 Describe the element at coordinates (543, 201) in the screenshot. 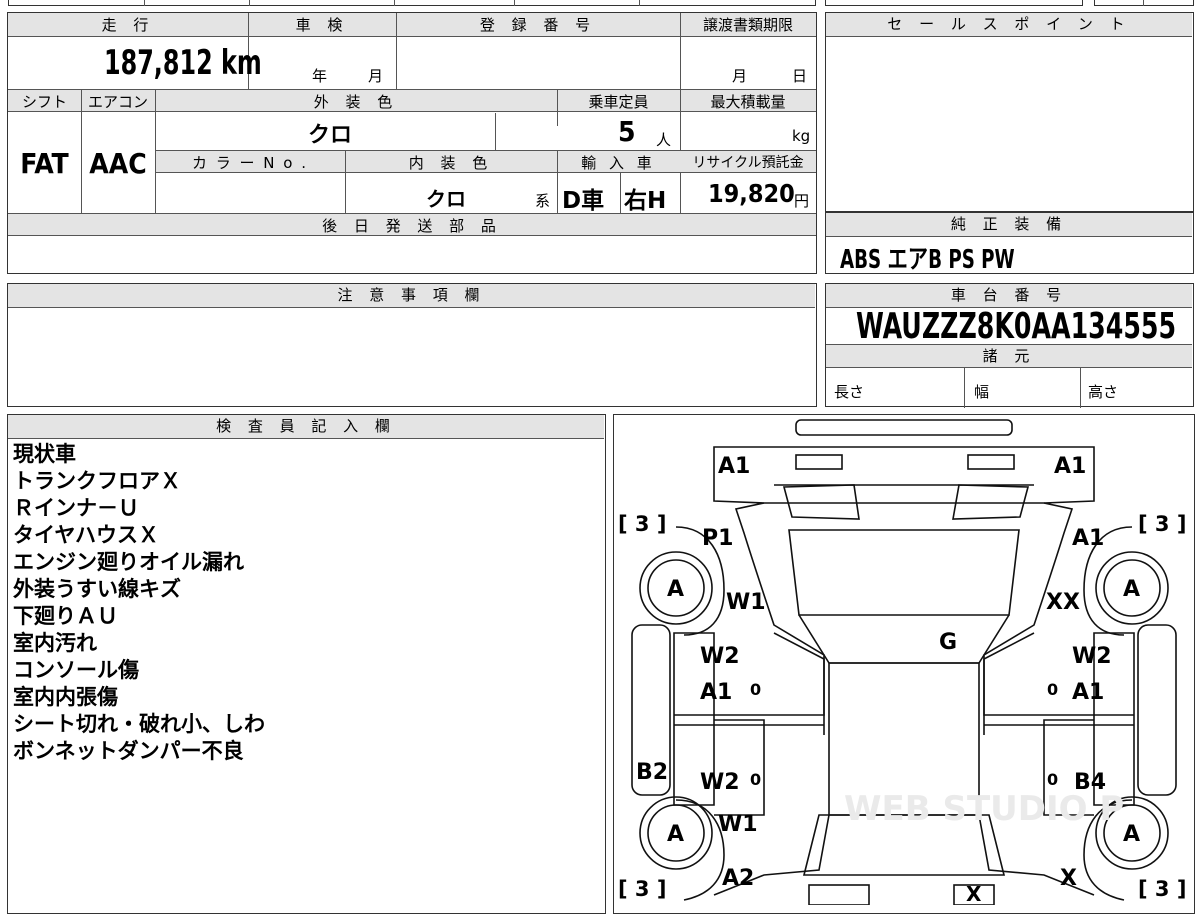

I see `interior-color-suffix: 系` at that location.